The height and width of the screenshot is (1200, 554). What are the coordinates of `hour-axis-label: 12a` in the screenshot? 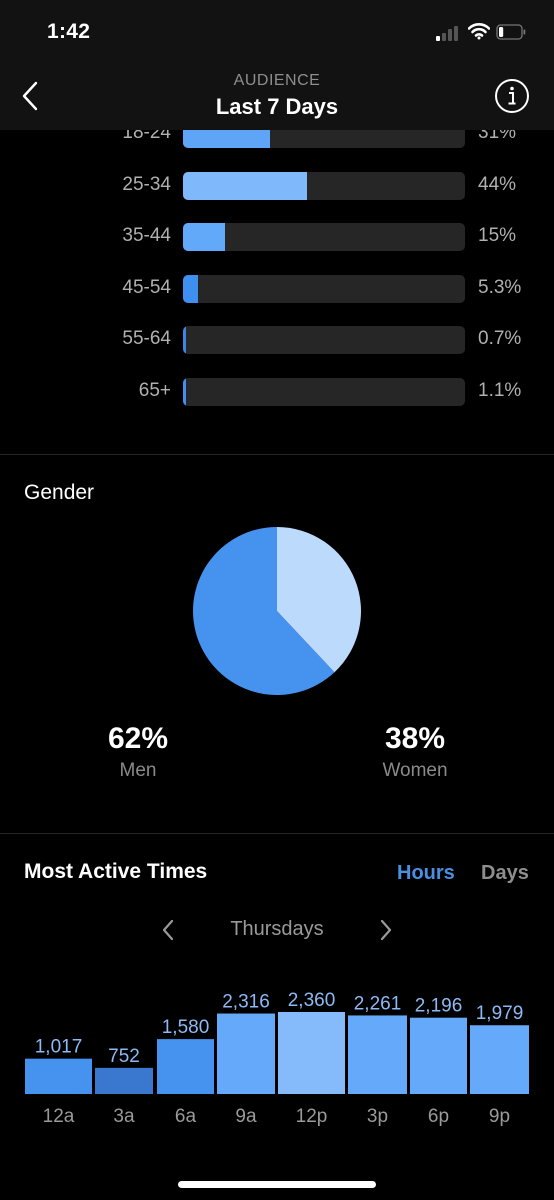 It's located at (59, 1116).